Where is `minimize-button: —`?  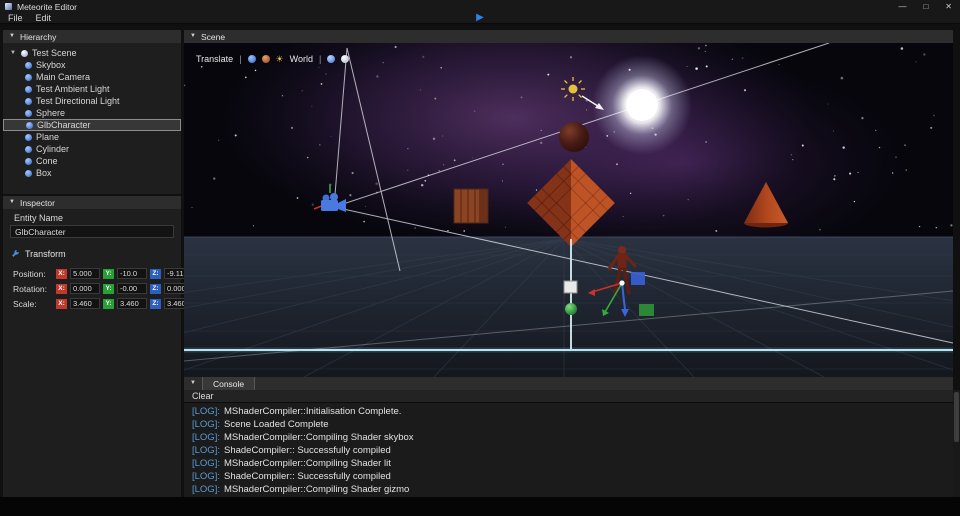 minimize-button: — is located at coordinates (902, 6).